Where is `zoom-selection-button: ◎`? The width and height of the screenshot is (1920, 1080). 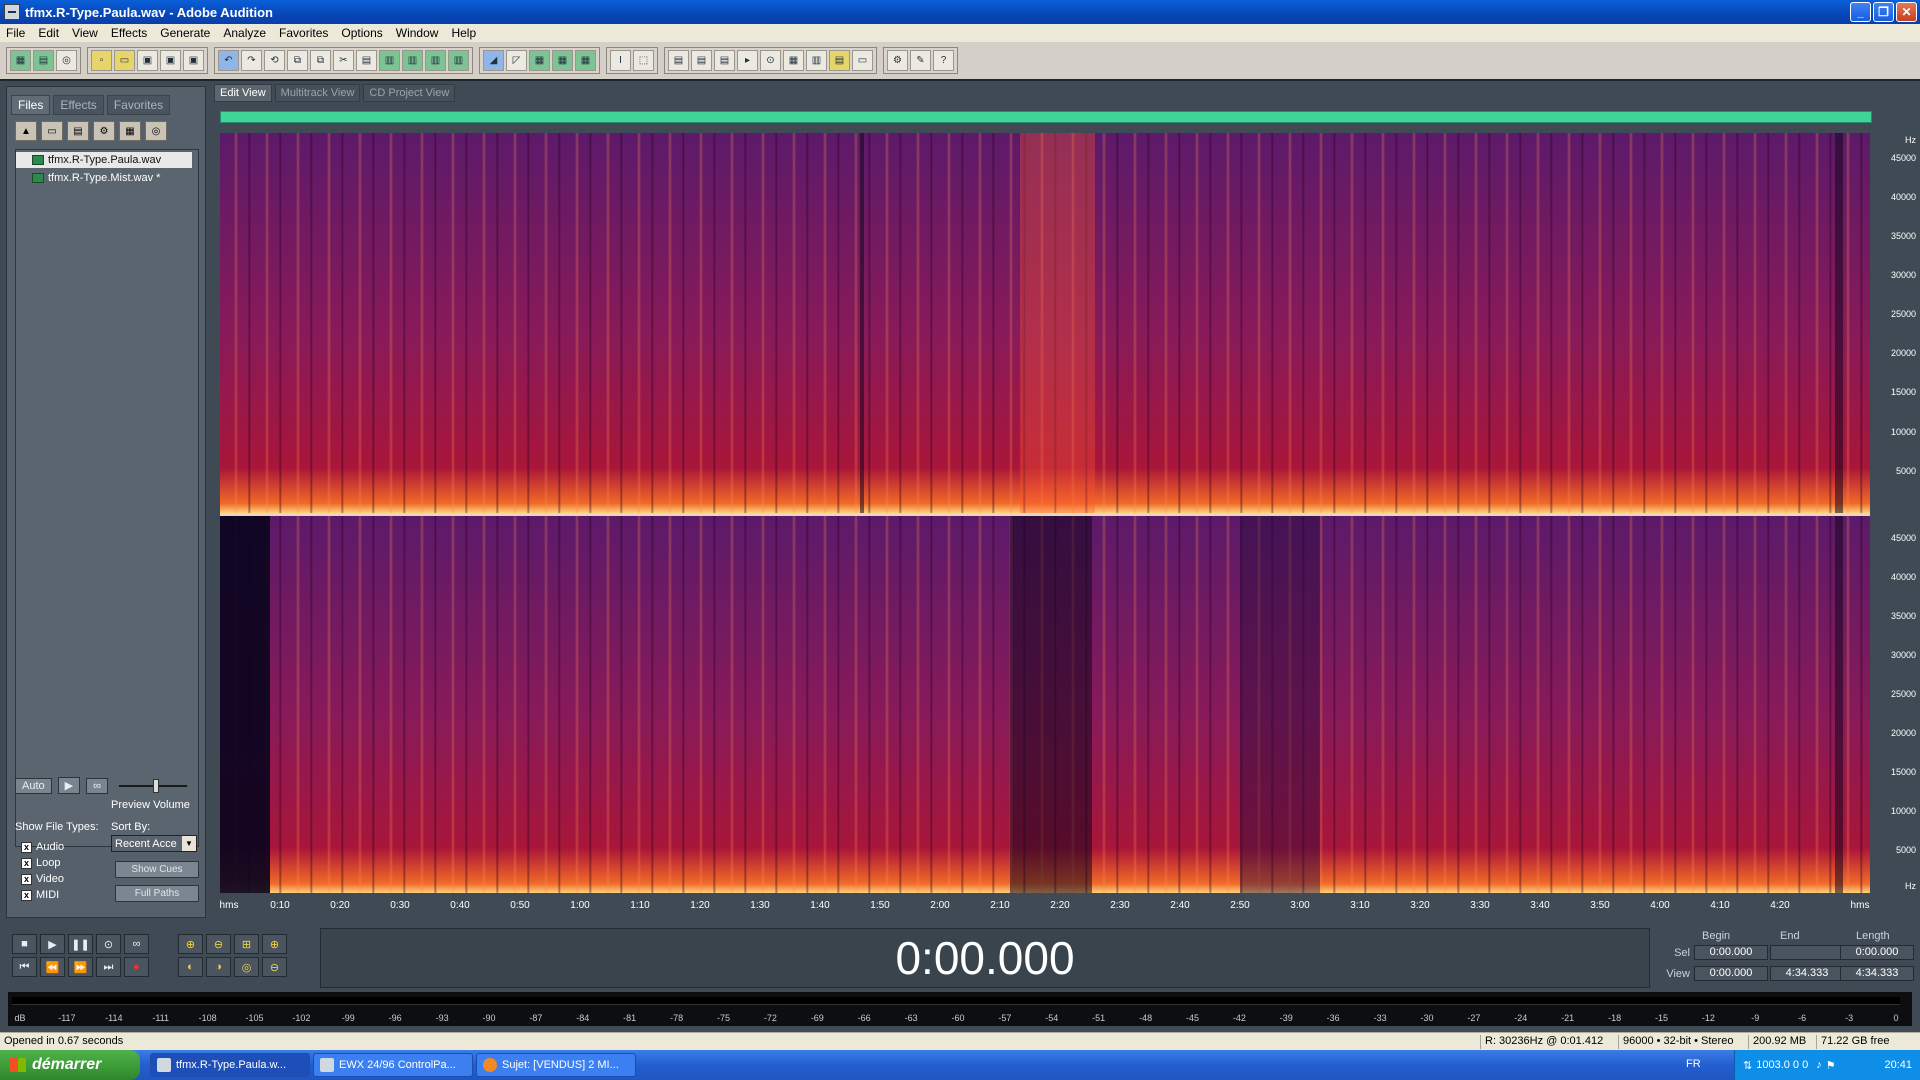 zoom-selection-button: ◎ is located at coordinates (246, 967).